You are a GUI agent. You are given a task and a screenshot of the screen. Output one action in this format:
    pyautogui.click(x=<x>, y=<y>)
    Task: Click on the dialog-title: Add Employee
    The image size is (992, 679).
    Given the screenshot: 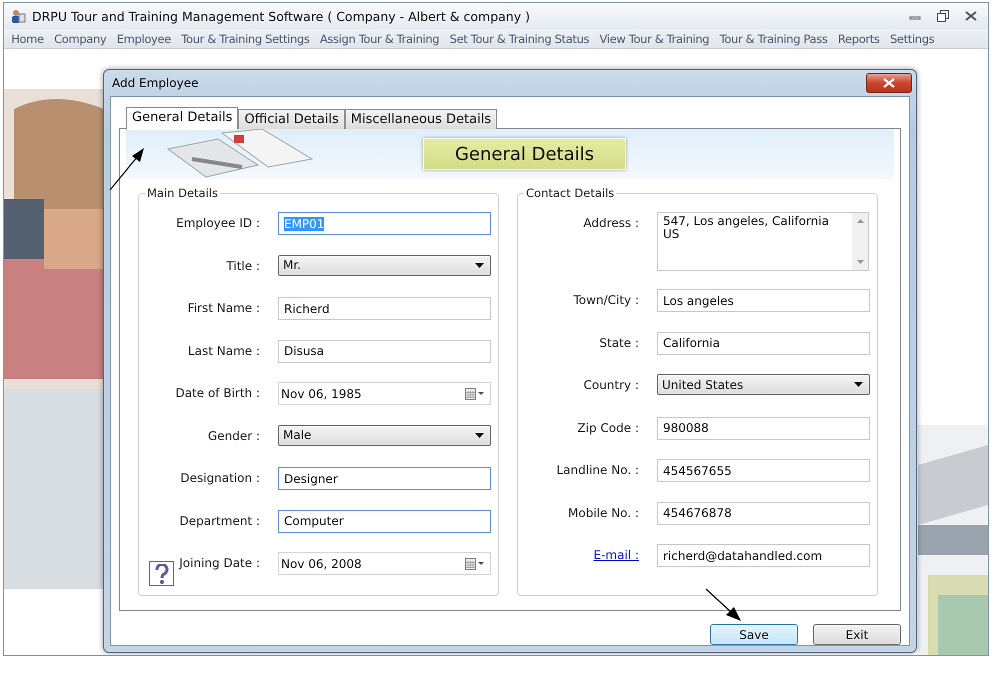 What is the action you would take?
    pyautogui.click(x=155, y=83)
    